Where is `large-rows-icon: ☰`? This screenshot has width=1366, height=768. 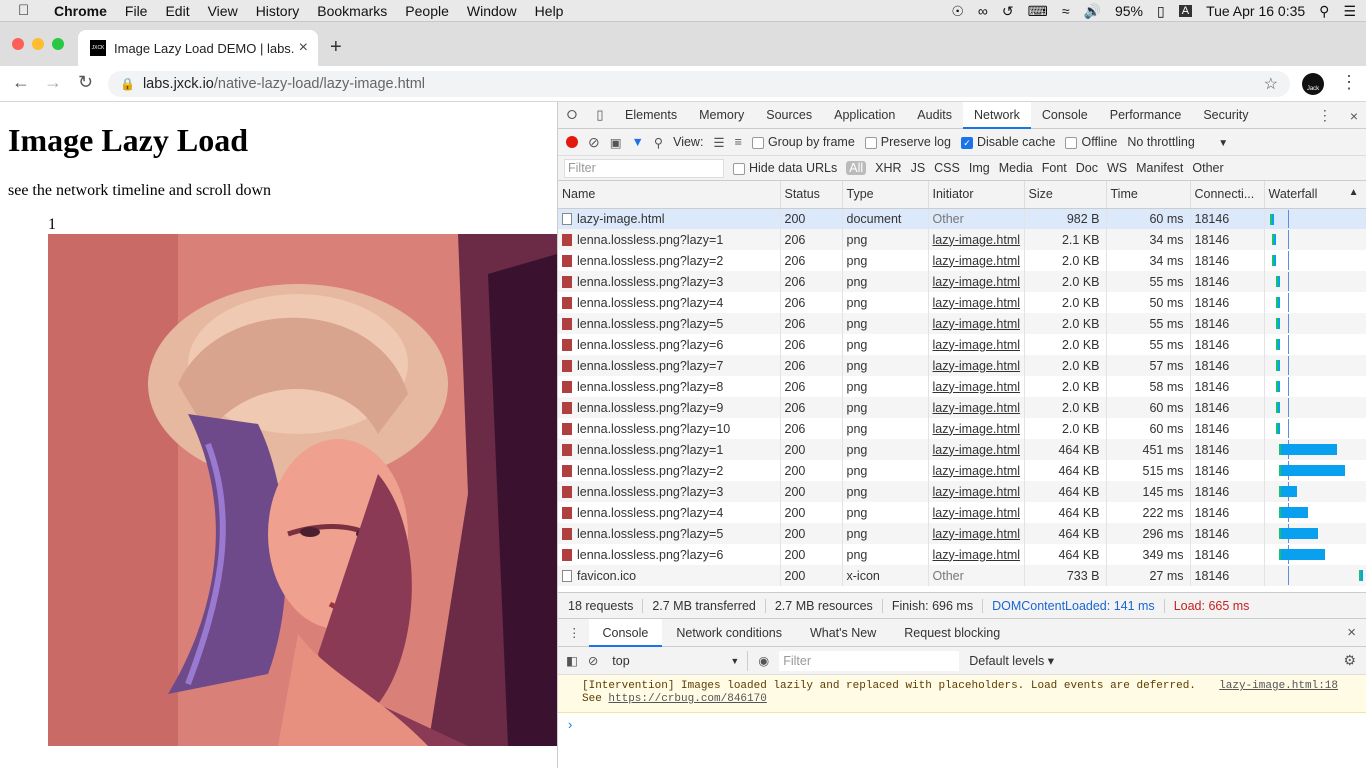 large-rows-icon: ☰ is located at coordinates (718, 142).